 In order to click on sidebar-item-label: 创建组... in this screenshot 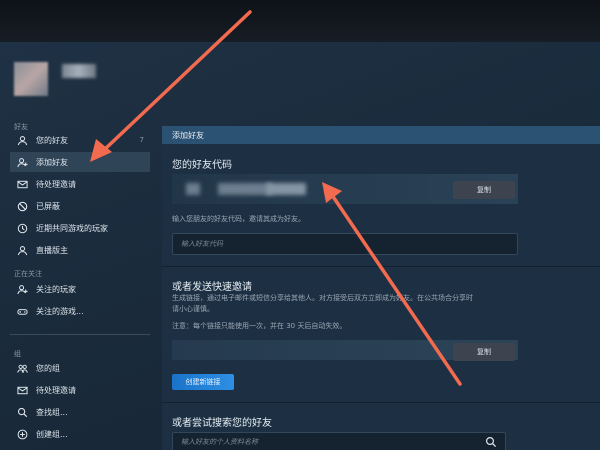, I will do `click(52, 434)`.